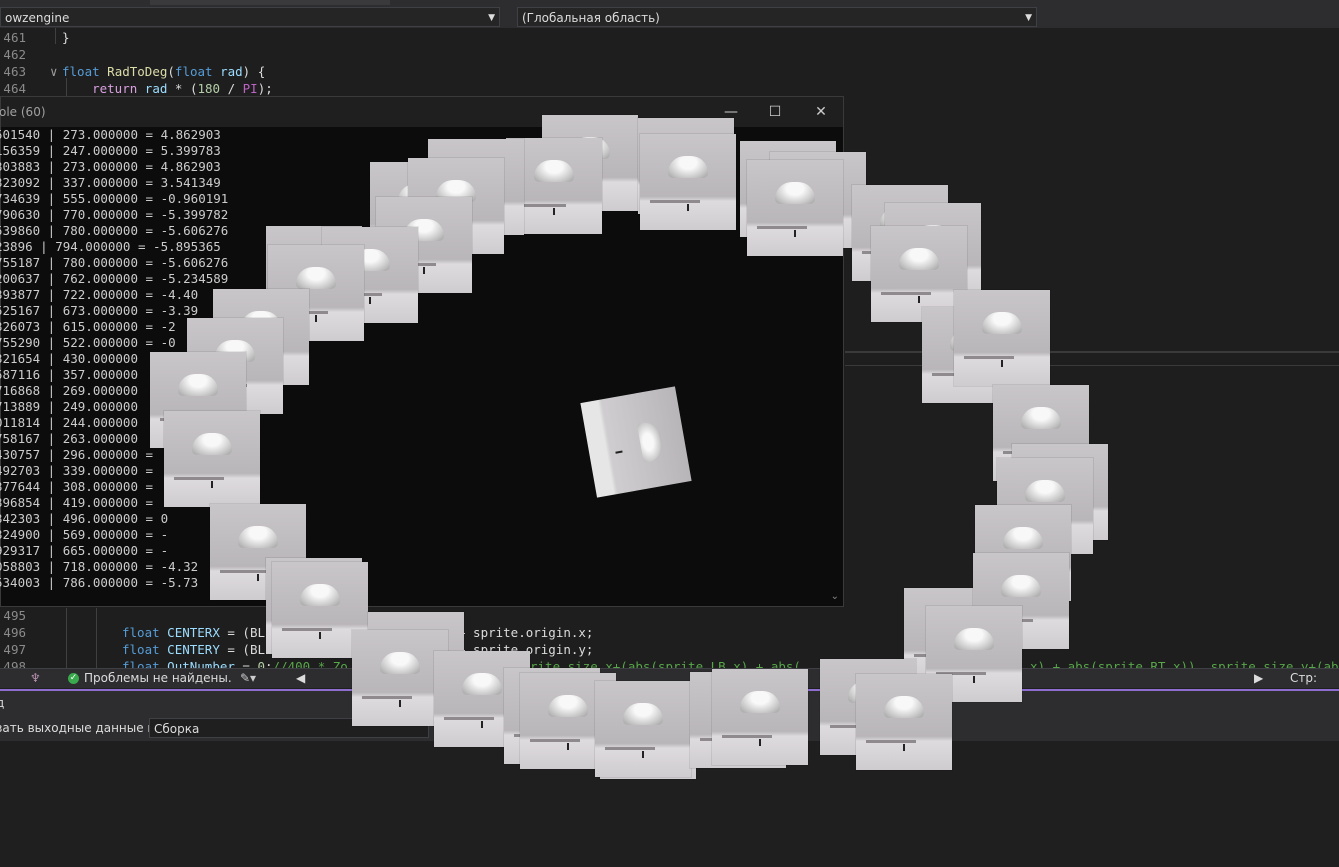 The image size is (1339, 867). What do you see at coordinates (270, 2) in the screenshot?
I see `document-tab-strip` at bounding box center [270, 2].